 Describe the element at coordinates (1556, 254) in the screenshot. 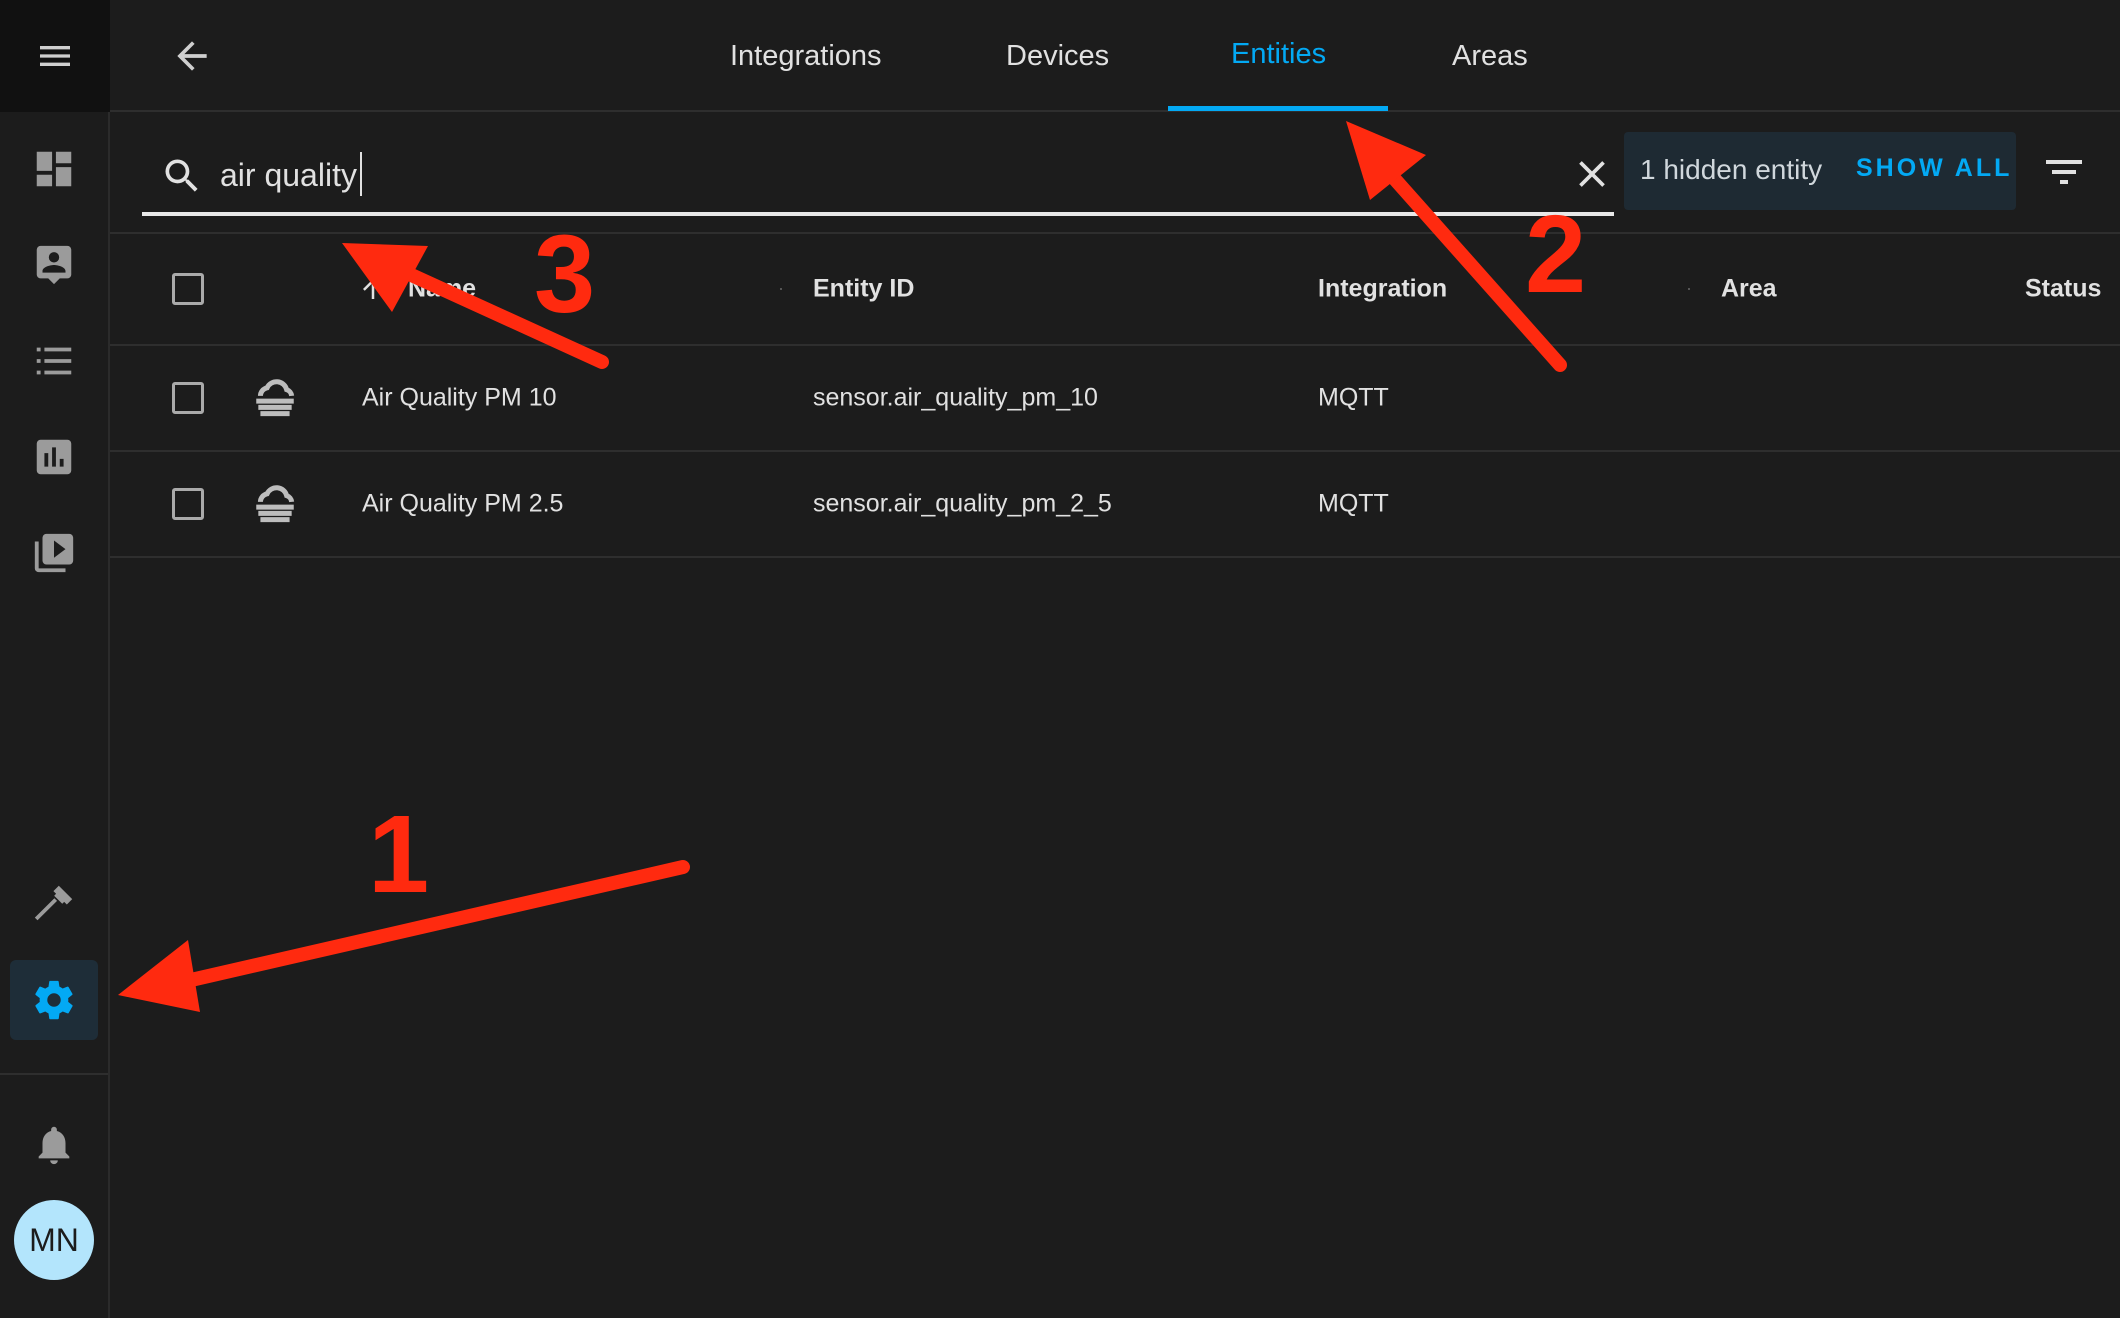

I see `annotation-number-2: 2` at that location.